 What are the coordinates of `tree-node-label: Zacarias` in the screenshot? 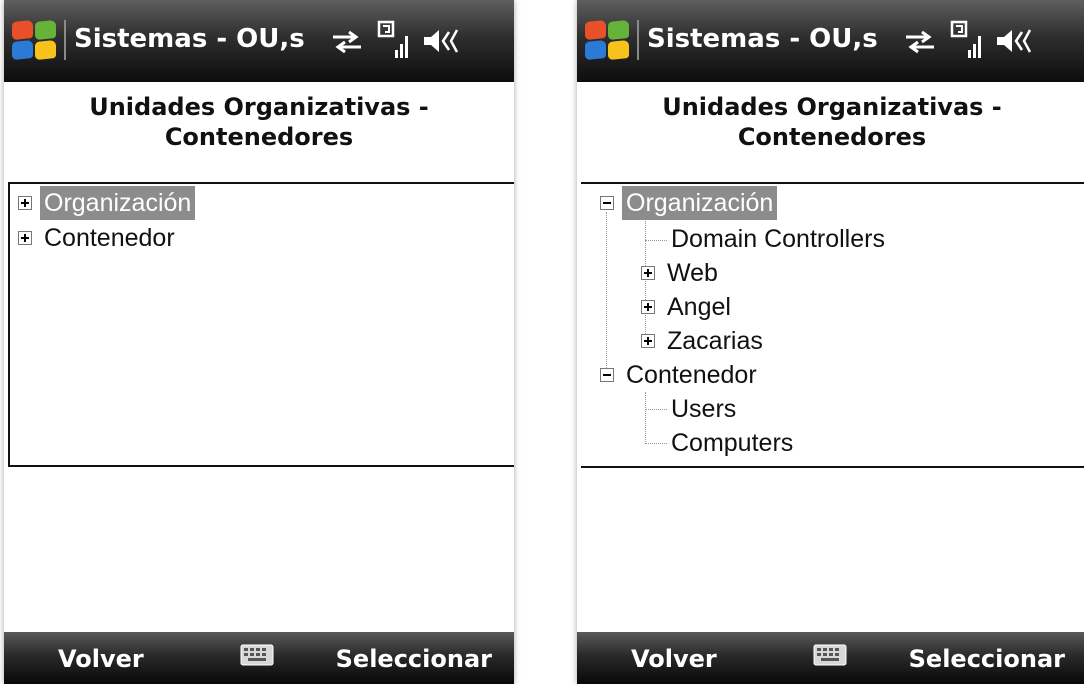 It's located at (715, 341).